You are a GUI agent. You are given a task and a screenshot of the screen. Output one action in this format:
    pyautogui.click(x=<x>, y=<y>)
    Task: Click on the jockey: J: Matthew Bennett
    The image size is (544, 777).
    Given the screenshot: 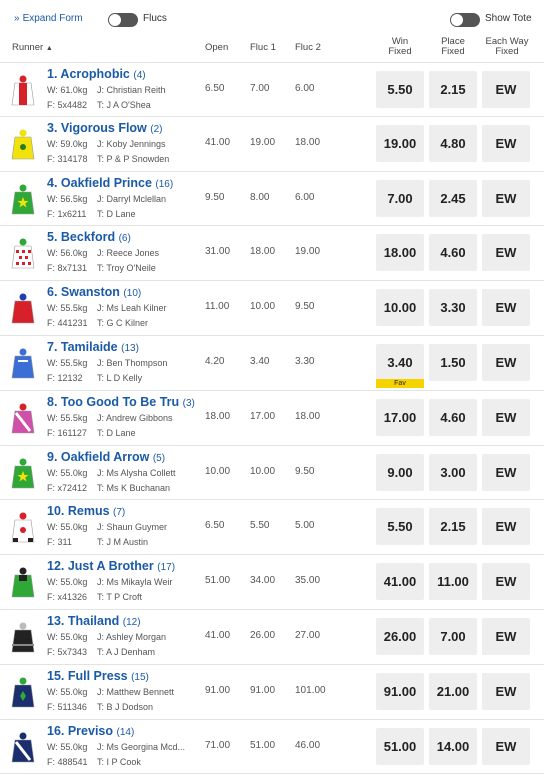 What is the action you would take?
    pyautogui.click(x=136, y=691)
    